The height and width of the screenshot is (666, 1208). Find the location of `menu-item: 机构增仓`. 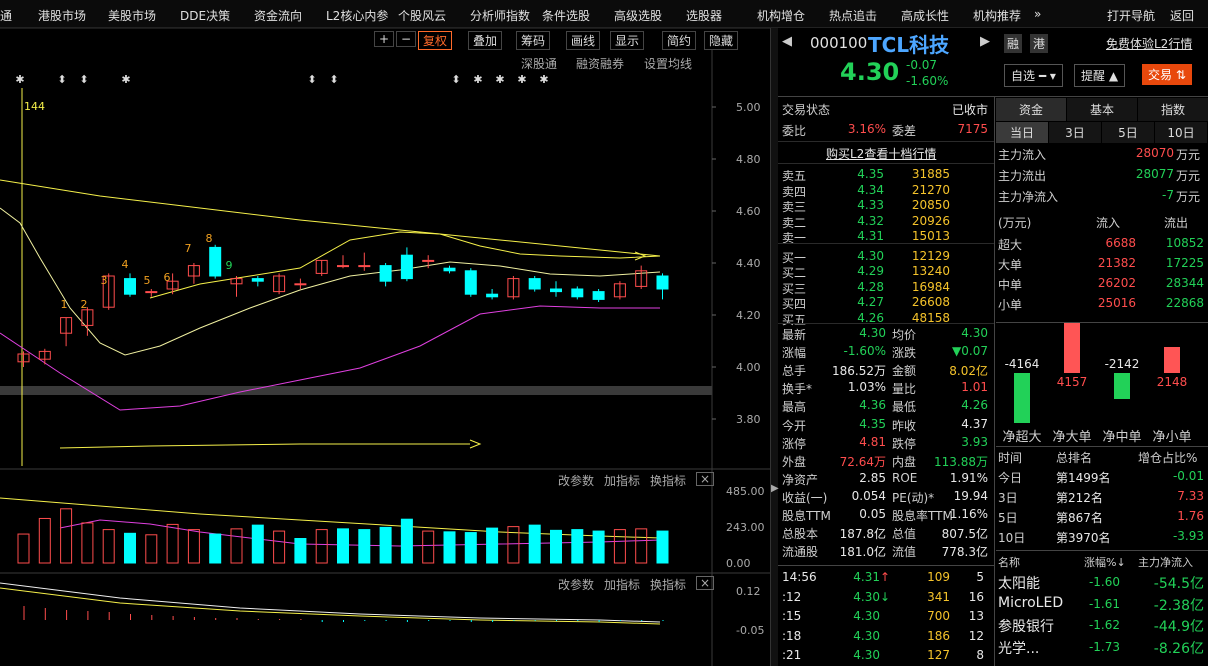

menu-item: 机构增仓 is located at coordinates (781, 15).